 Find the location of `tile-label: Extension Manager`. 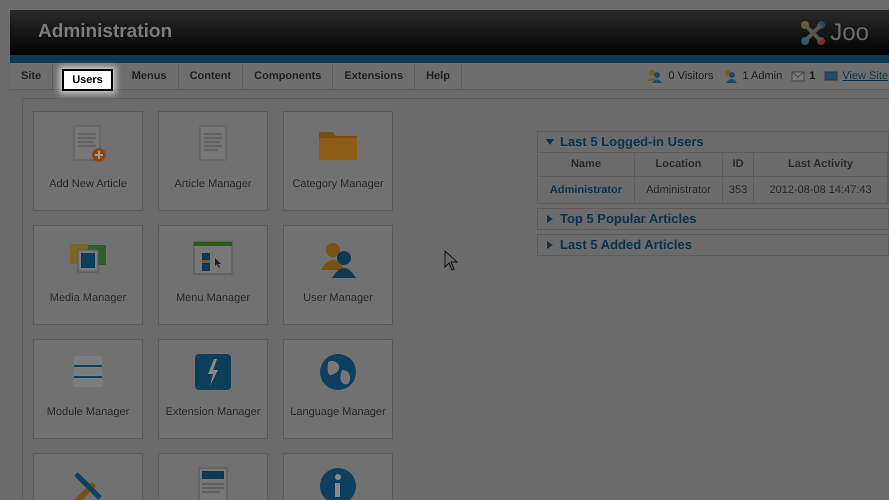

tile-label: Extension Manager is located at coordinates (213, 412).